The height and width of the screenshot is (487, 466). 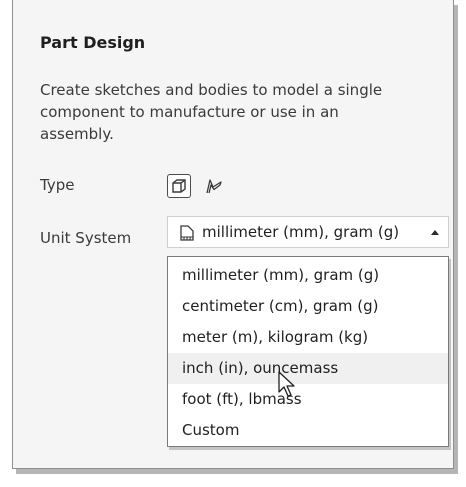 I want to click on solid-body-icon, so click(x=179, y=186).